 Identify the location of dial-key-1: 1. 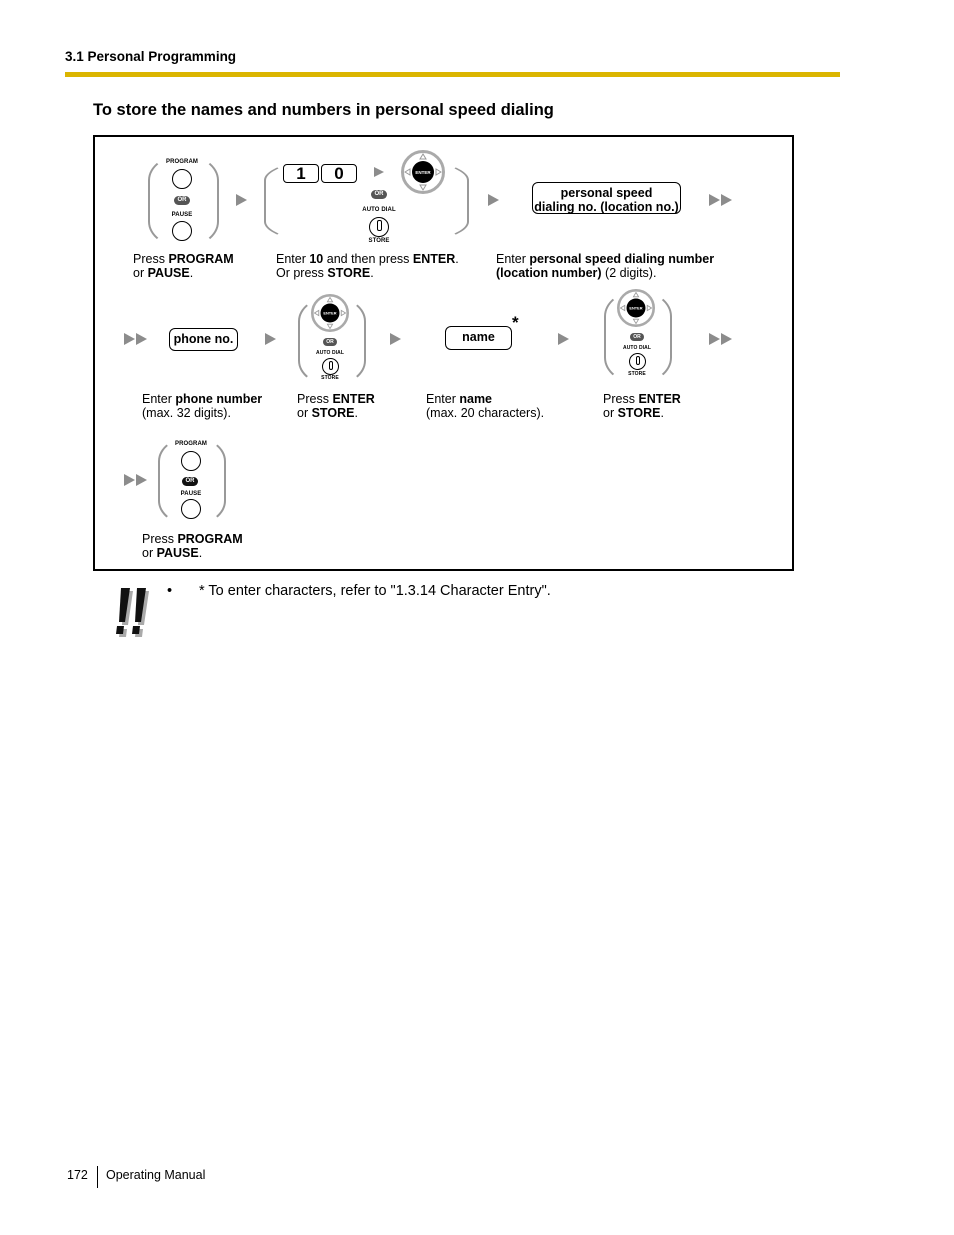
(301, 173).